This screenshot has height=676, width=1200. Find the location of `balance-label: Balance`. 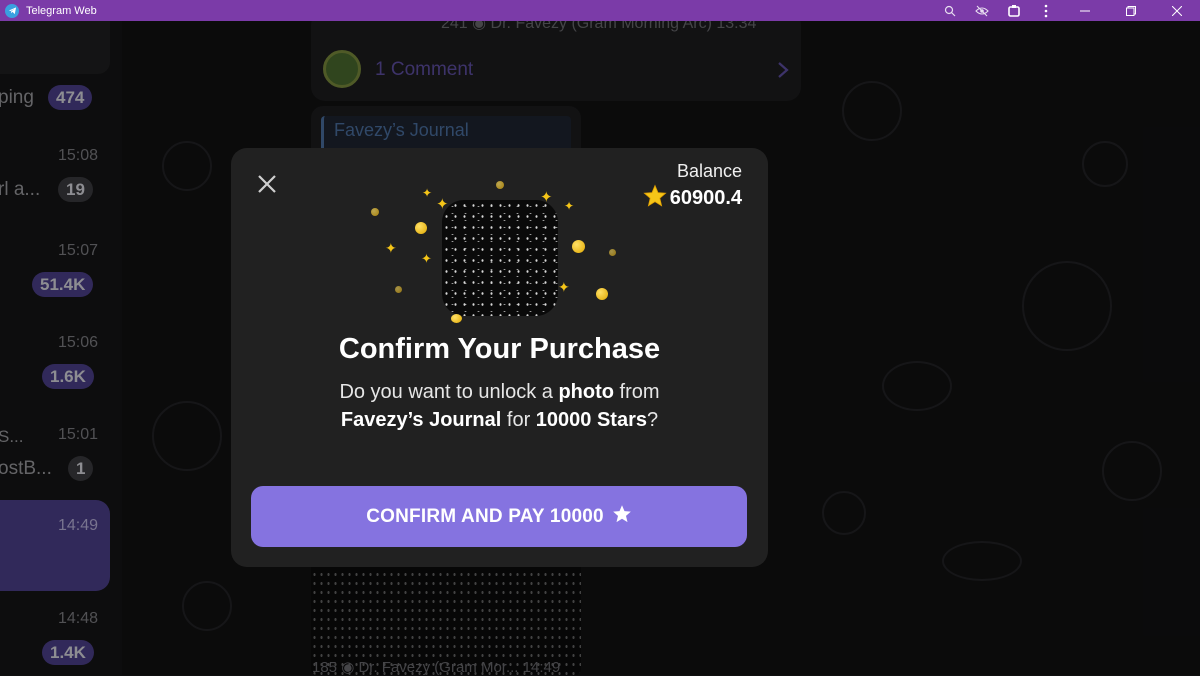

balance-label: Balance is located at coordinates (709, 171).